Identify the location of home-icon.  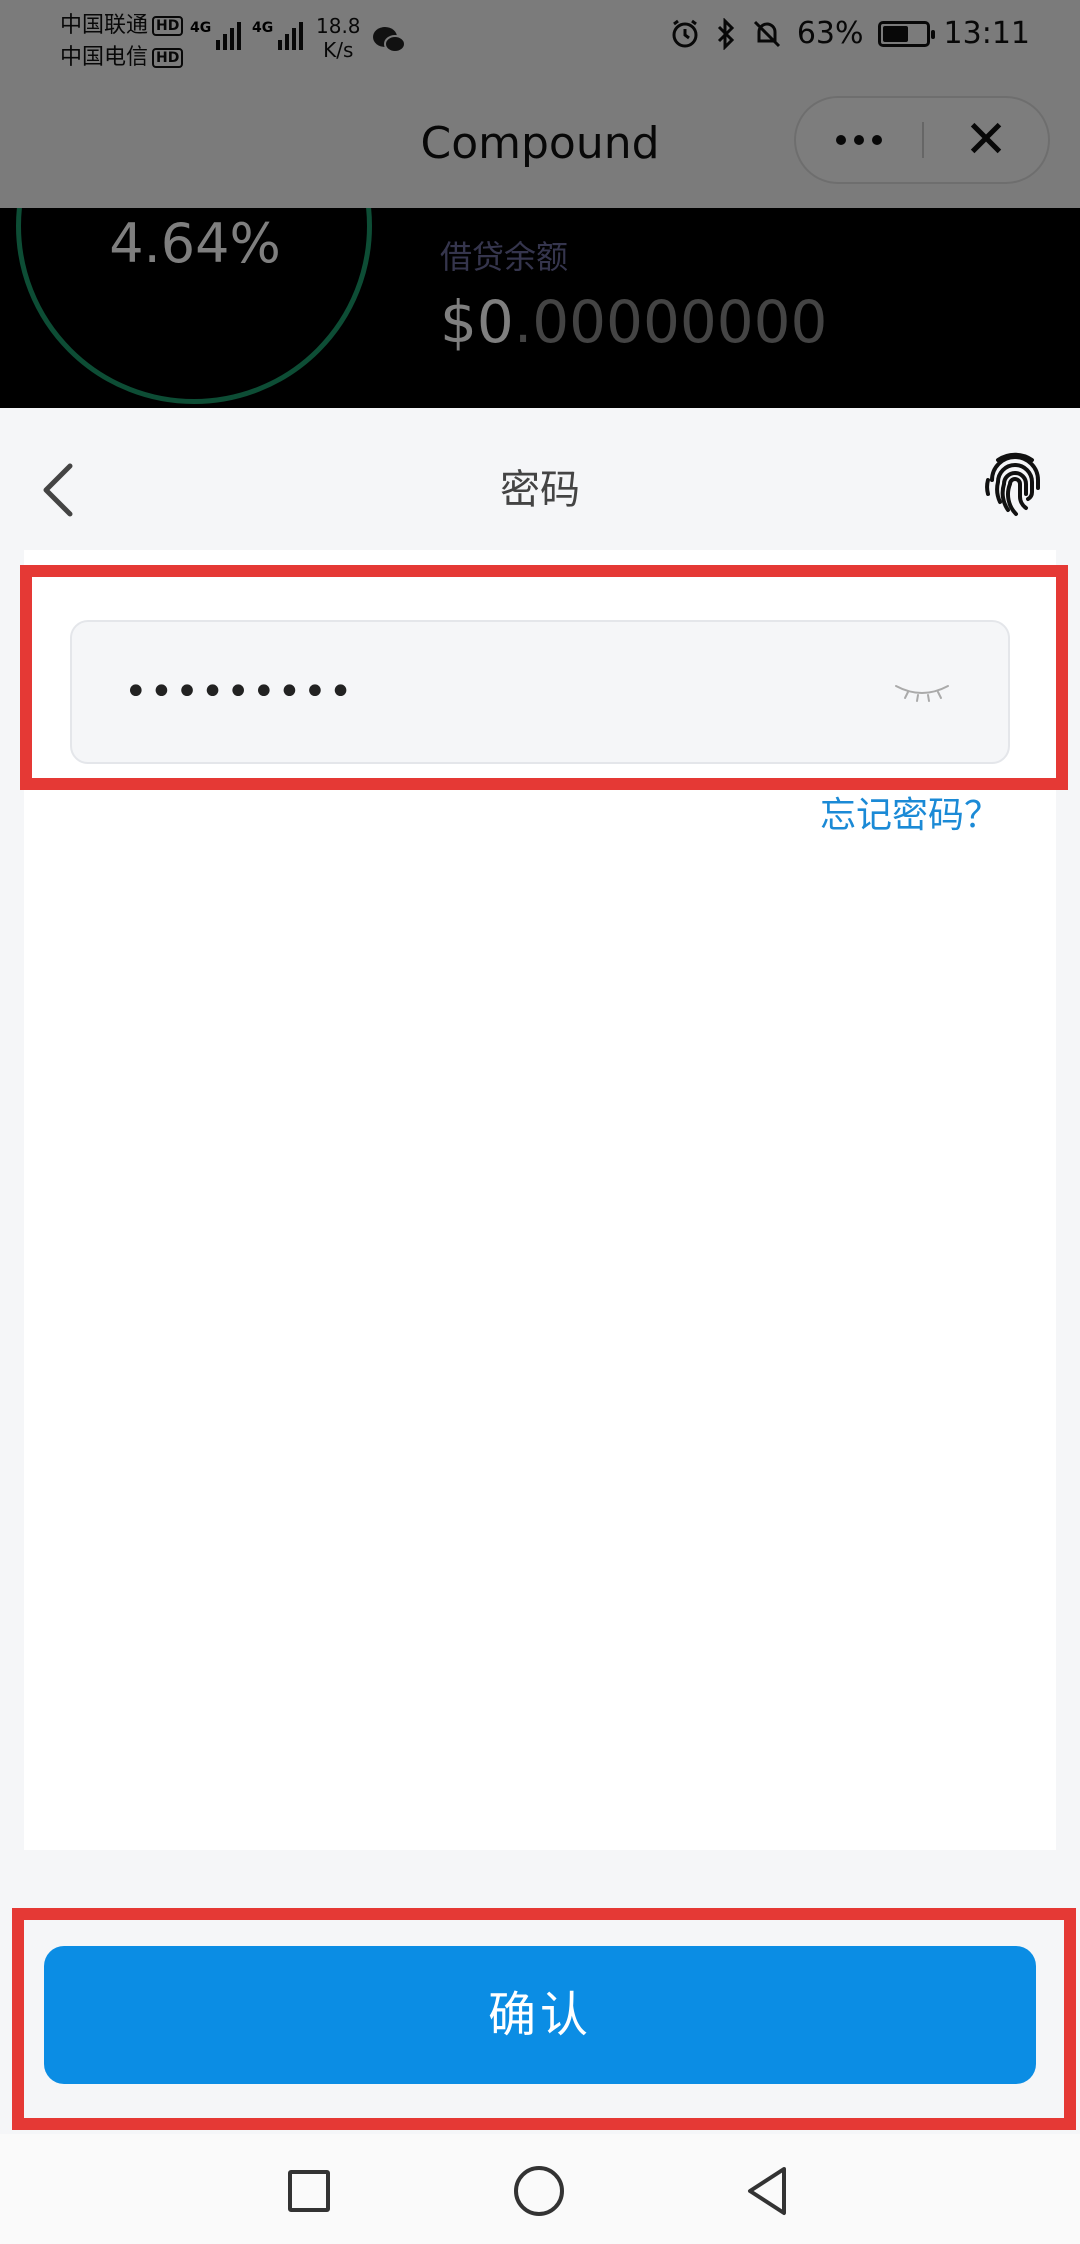
(539, 2191).